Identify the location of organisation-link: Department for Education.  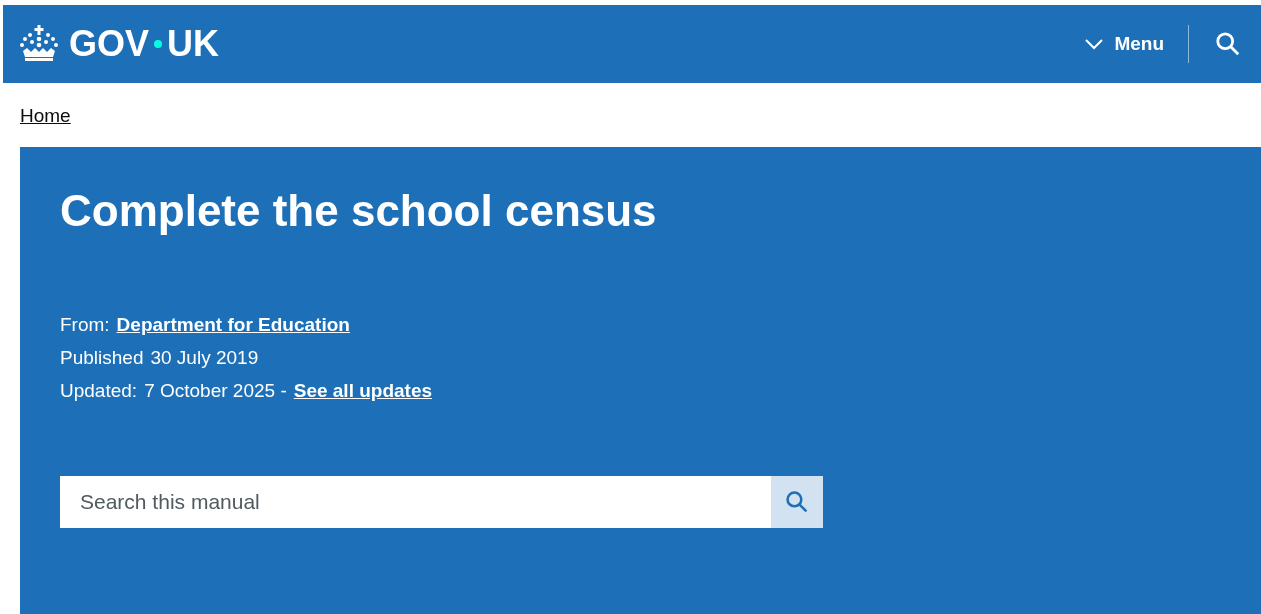
(233, 324).